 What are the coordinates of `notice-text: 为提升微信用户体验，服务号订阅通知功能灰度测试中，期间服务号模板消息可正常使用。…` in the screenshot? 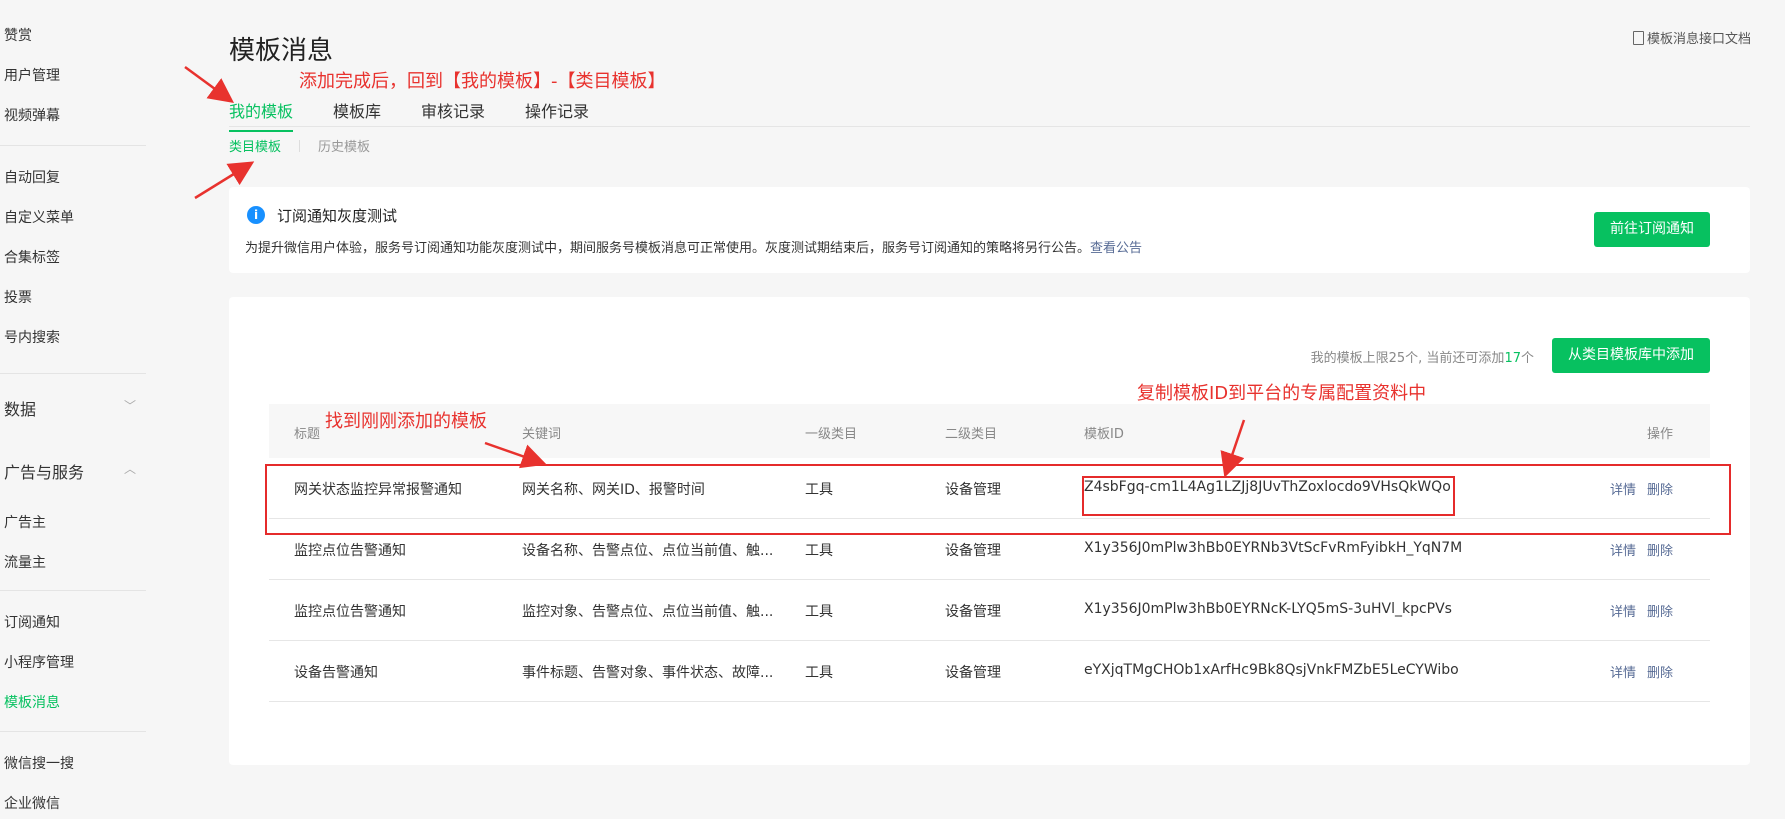 It's located at (668, 248).